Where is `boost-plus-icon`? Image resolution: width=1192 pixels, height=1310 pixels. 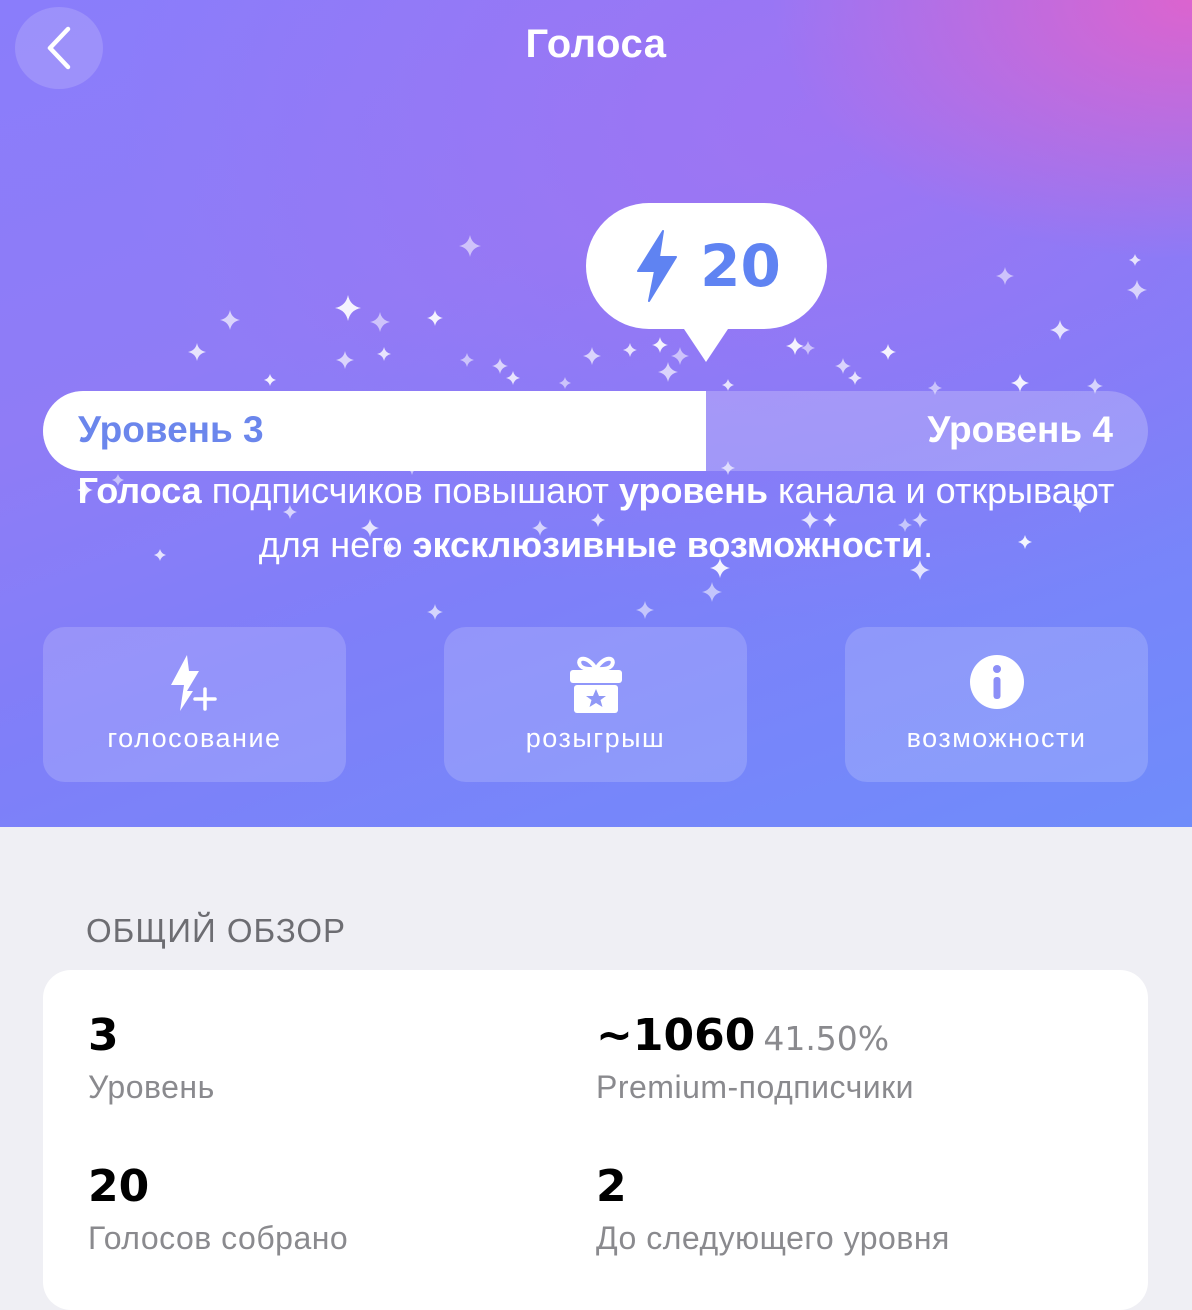 boost-plus-icon is located at coordinates (193, 683).